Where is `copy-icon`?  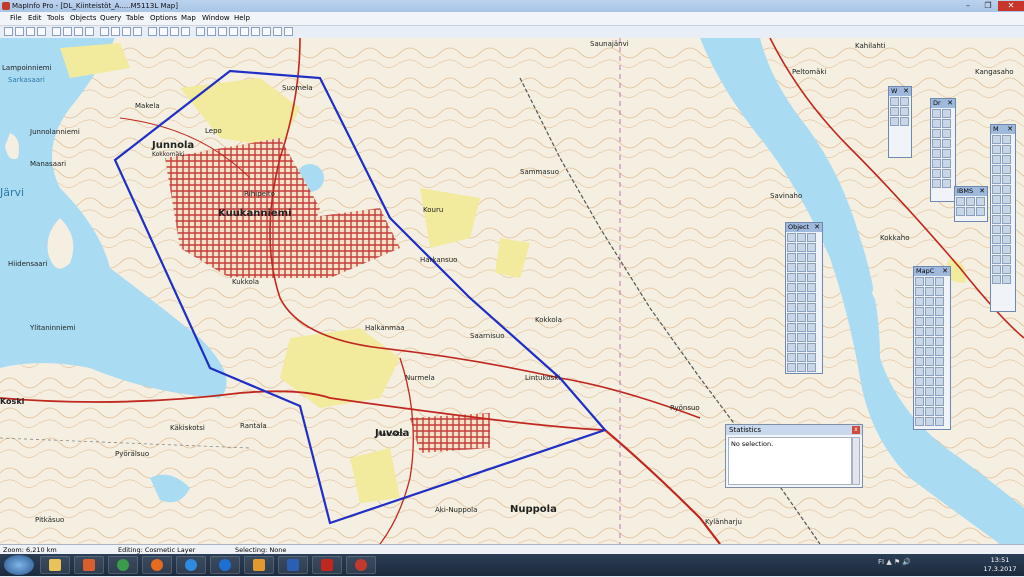 copy-icon is located at coordinates (67, 31).